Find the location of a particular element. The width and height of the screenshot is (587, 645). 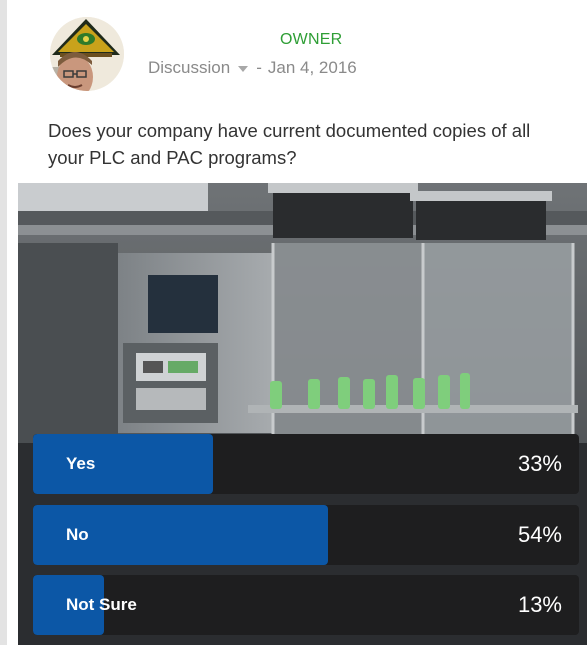

post-type-label: Discussion is located at coordinates (189, 68).